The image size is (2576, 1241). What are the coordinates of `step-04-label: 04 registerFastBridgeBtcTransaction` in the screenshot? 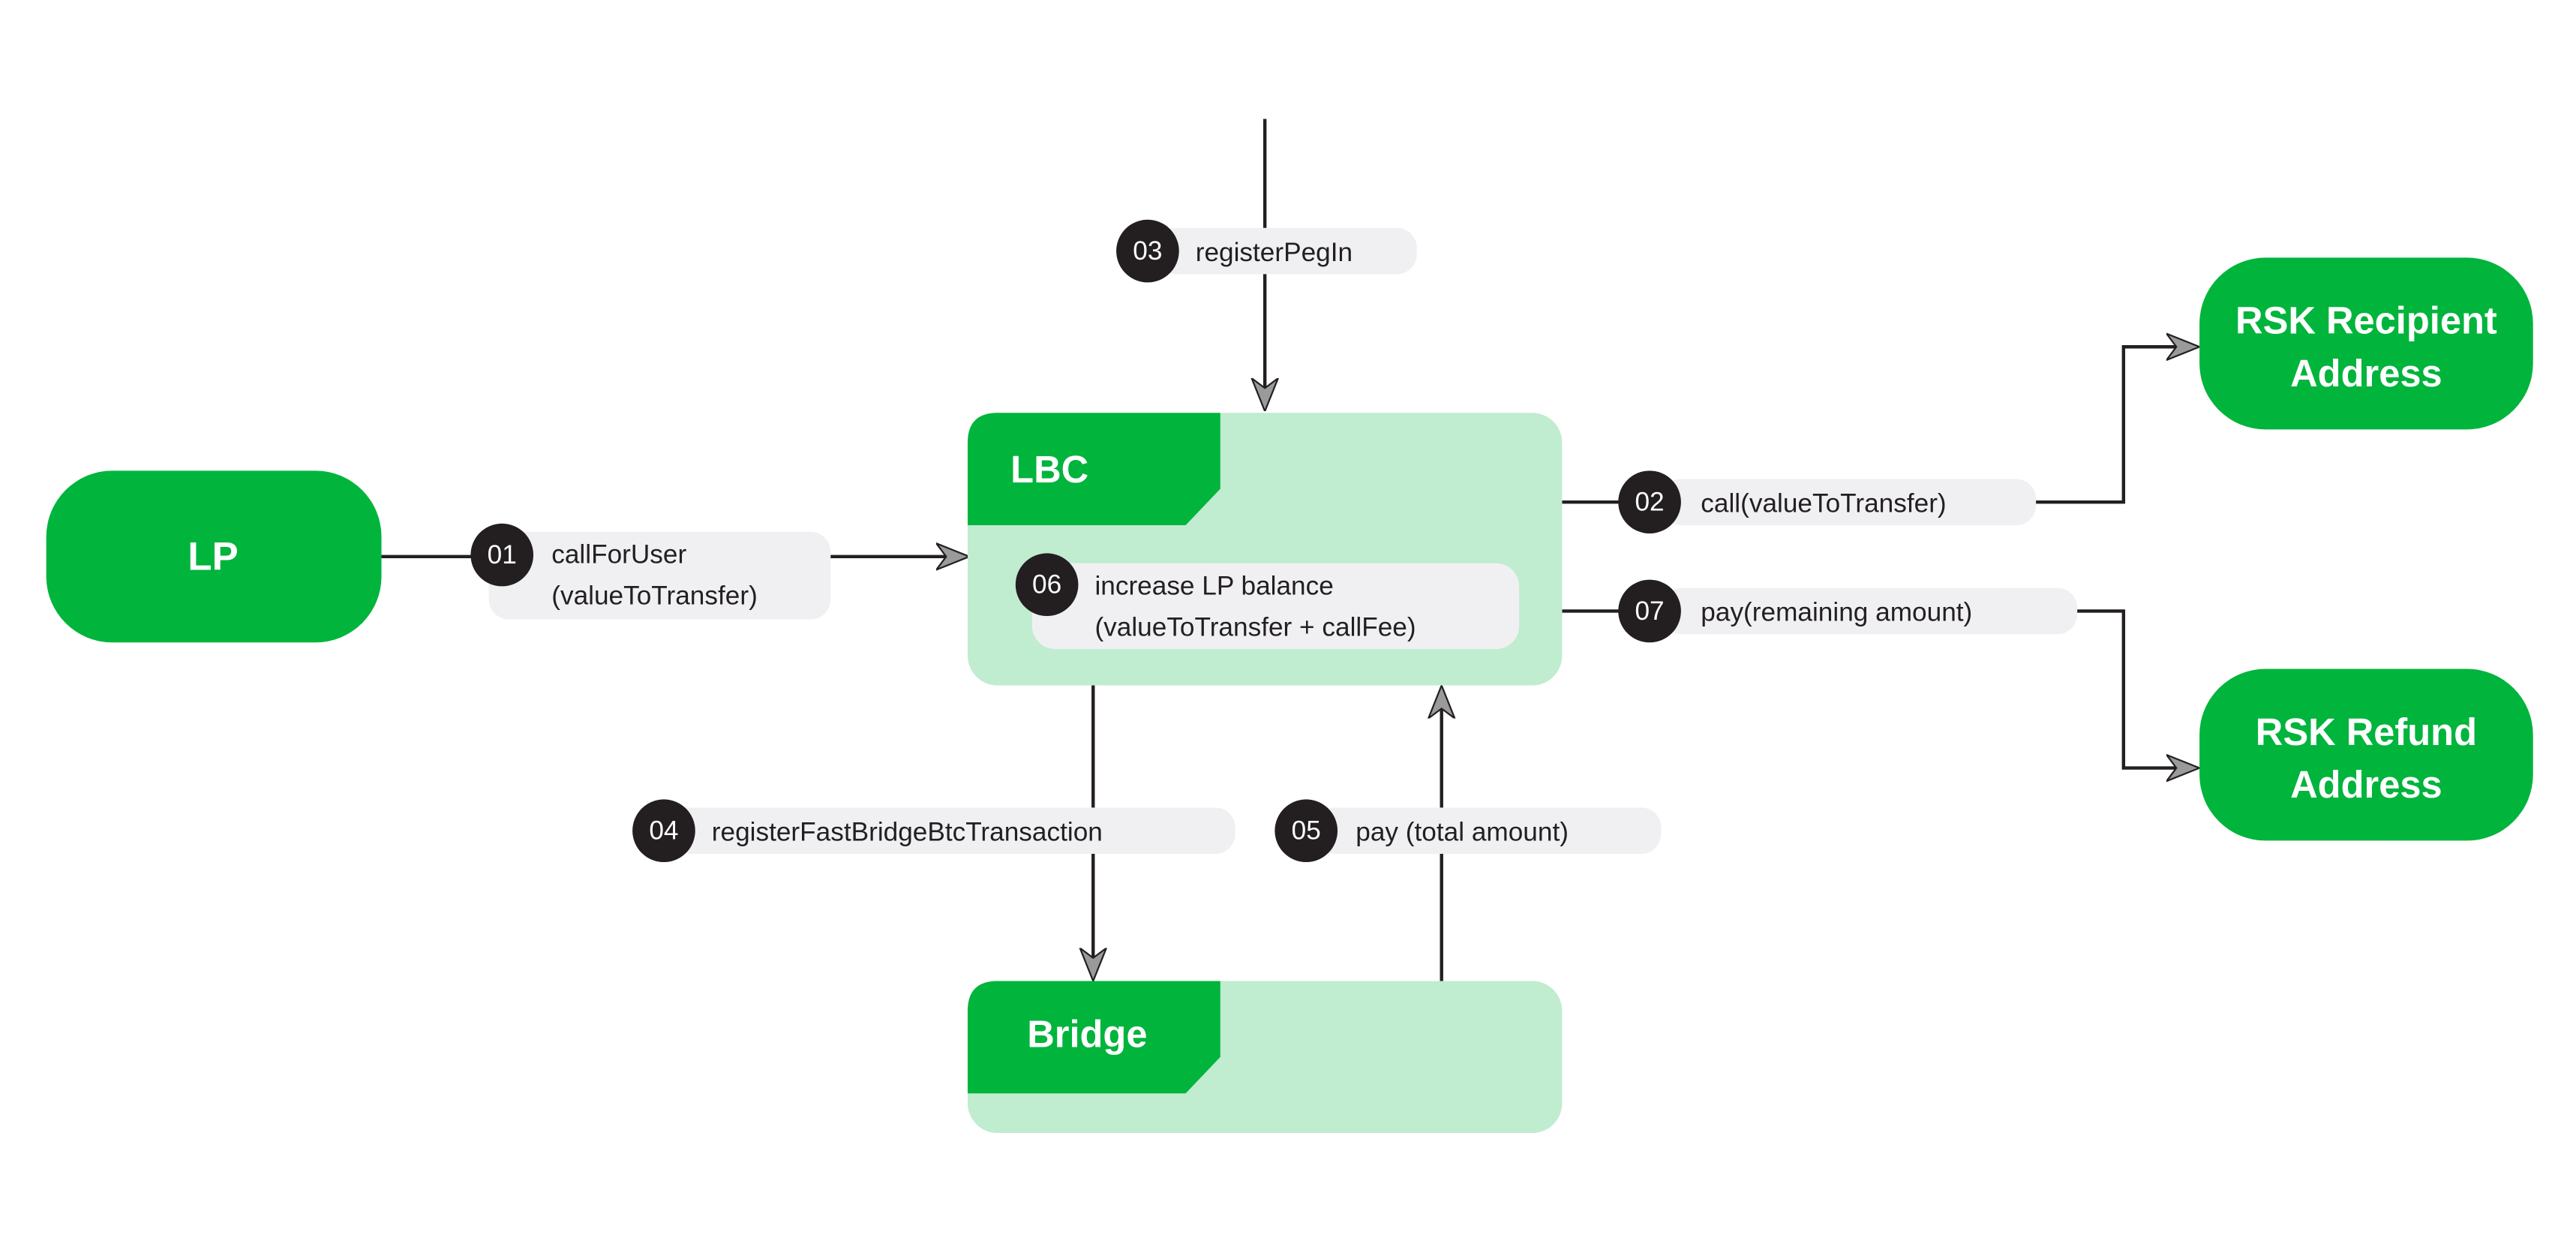 It's located at (933, 831).